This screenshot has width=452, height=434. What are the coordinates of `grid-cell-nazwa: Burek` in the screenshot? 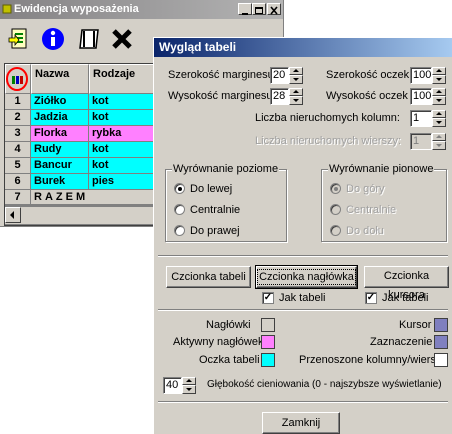 It's located at (60, 182).